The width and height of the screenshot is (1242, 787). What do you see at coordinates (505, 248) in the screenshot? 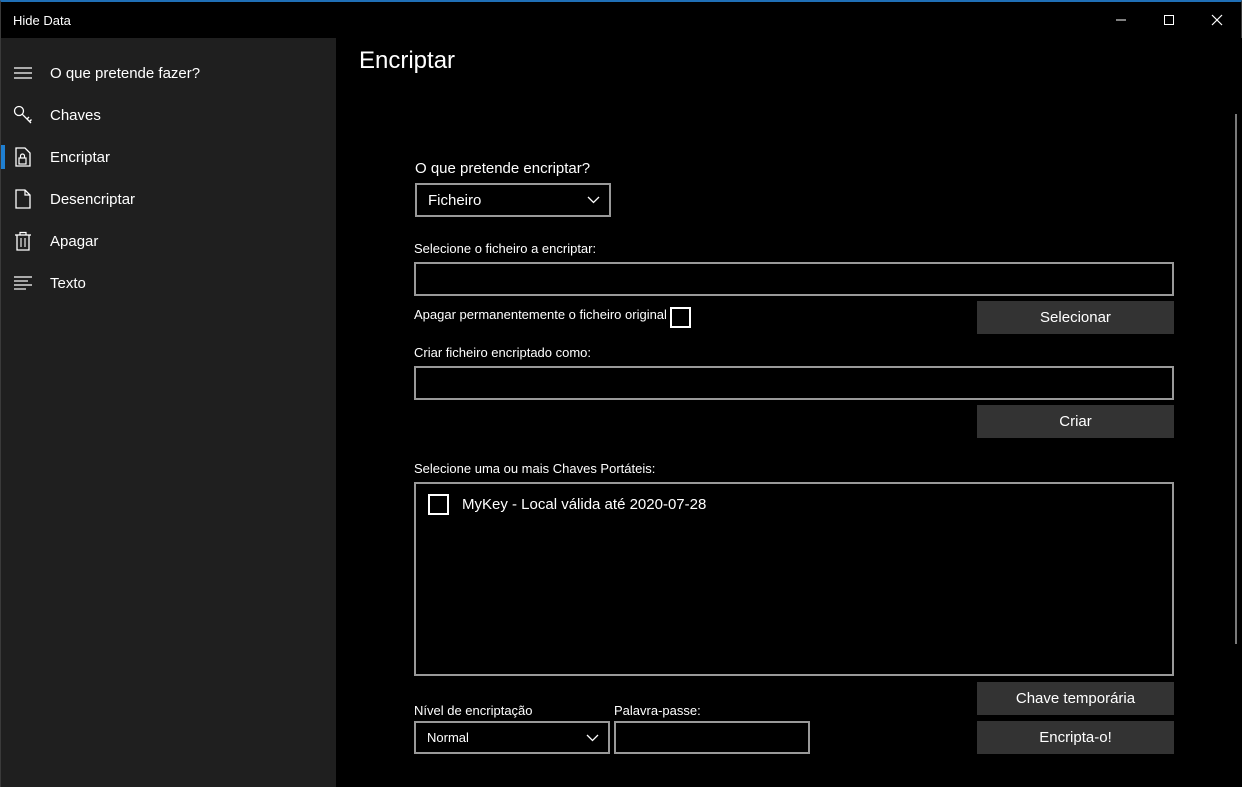
I see `select-file-label: Selecione o ficheiro a encriptar:` at bounding box center [505, 248].